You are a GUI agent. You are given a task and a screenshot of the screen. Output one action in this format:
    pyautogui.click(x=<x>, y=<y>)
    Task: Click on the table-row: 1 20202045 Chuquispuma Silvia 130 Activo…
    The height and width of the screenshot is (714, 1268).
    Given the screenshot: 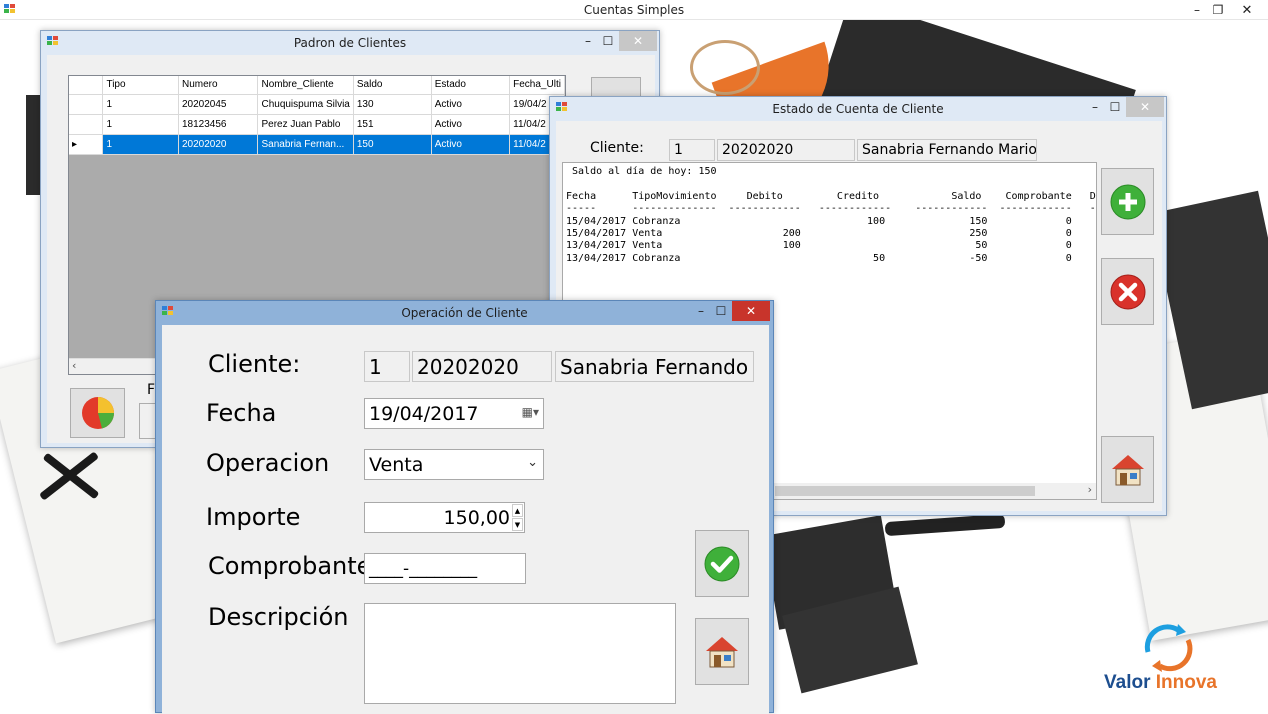 What is the action you would take?
    pyautogui.click(x=317, y=104)
    